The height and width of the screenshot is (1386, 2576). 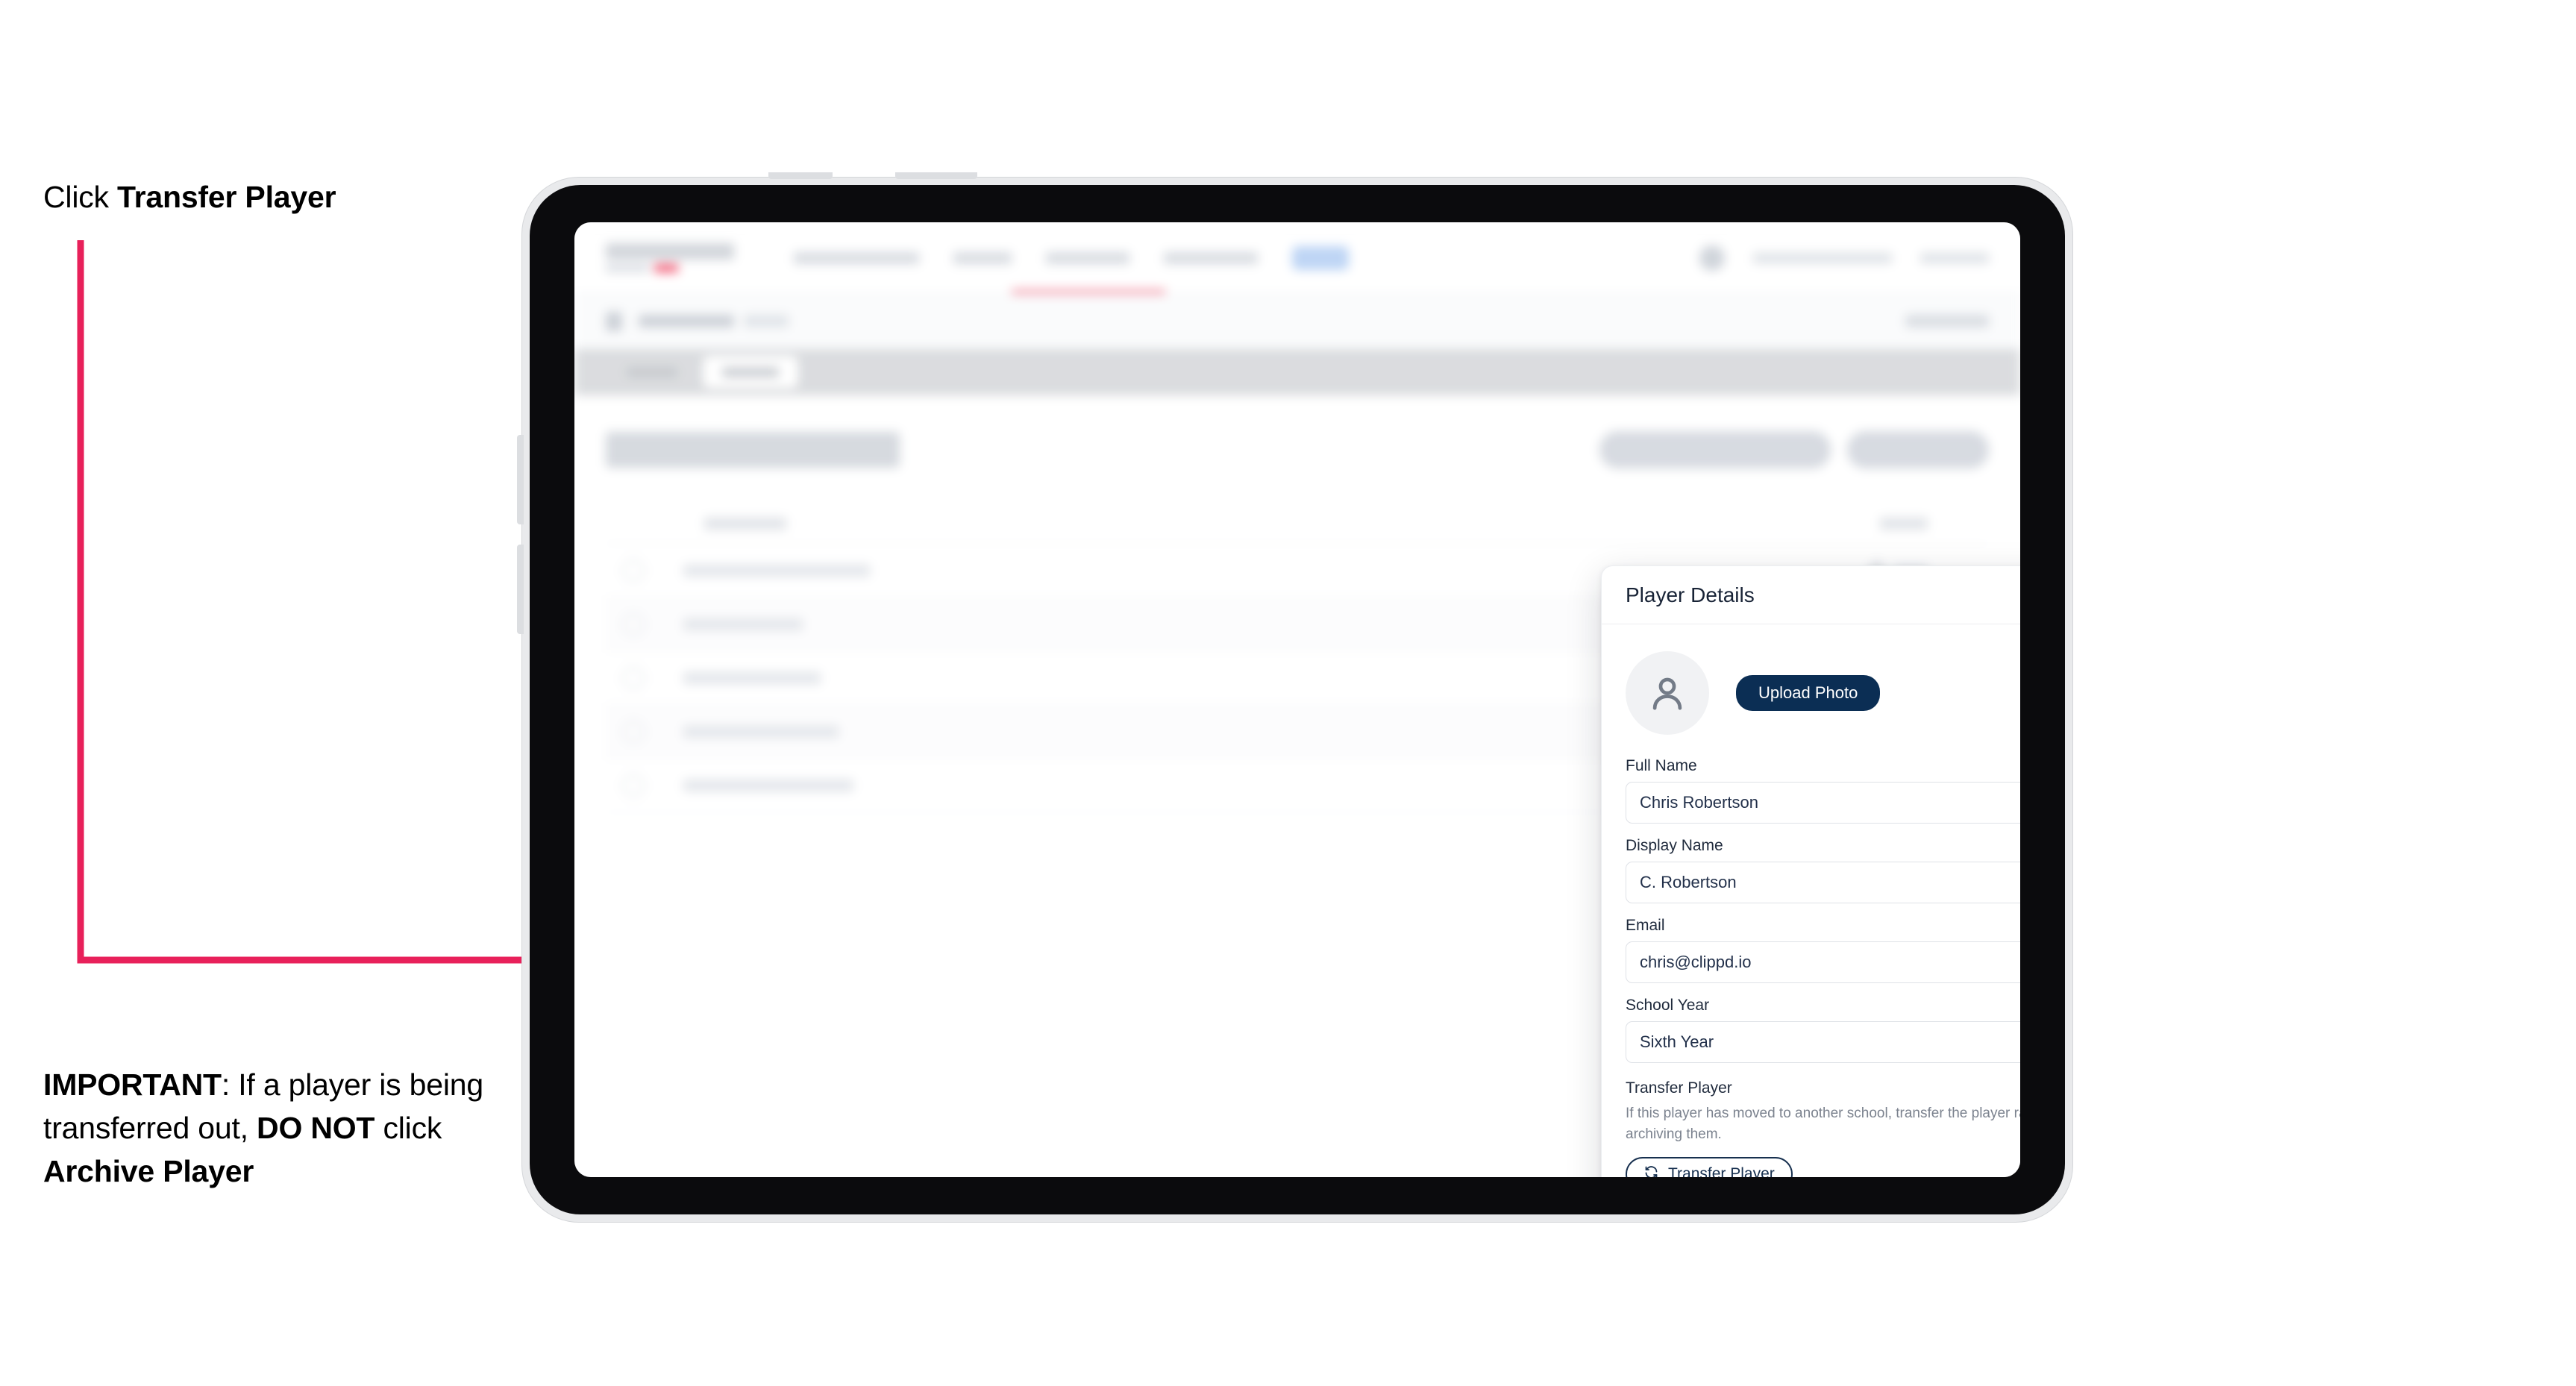 What do you see at coordinates (148, 1171) in the screenshot?
I see `annotation-bottom-archive: Archive Player` at bounding box center [148, 1171].